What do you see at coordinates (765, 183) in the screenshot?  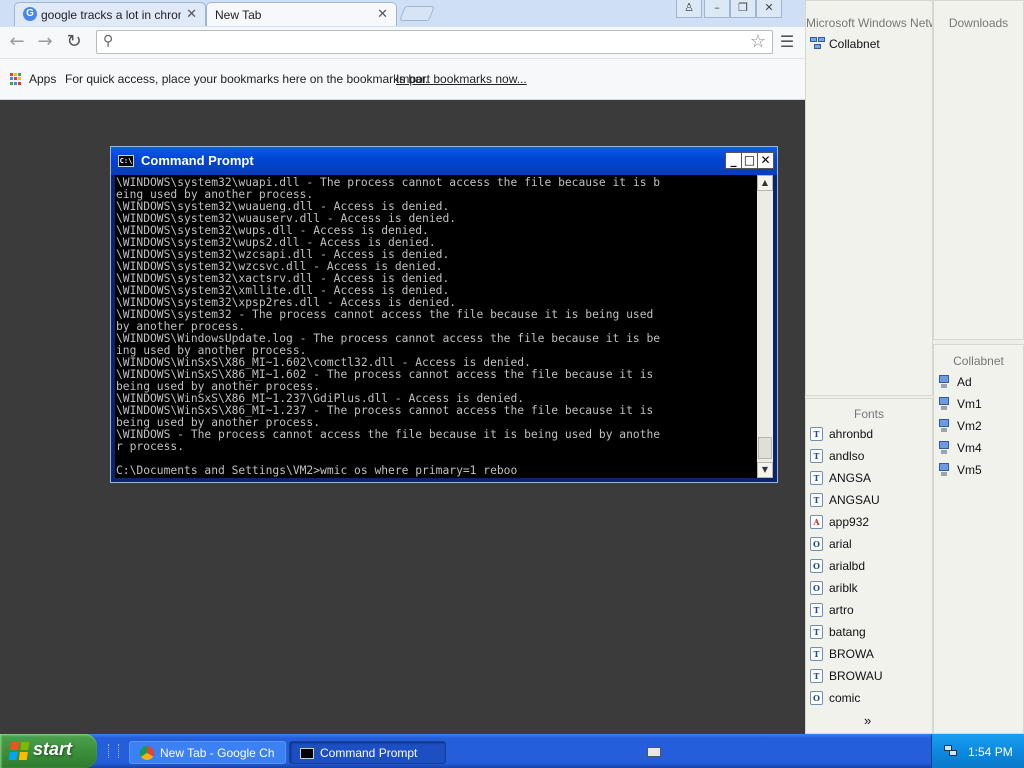 I see `scroll-up-arrow-icon: ▲` at bounding box center [765, 183].